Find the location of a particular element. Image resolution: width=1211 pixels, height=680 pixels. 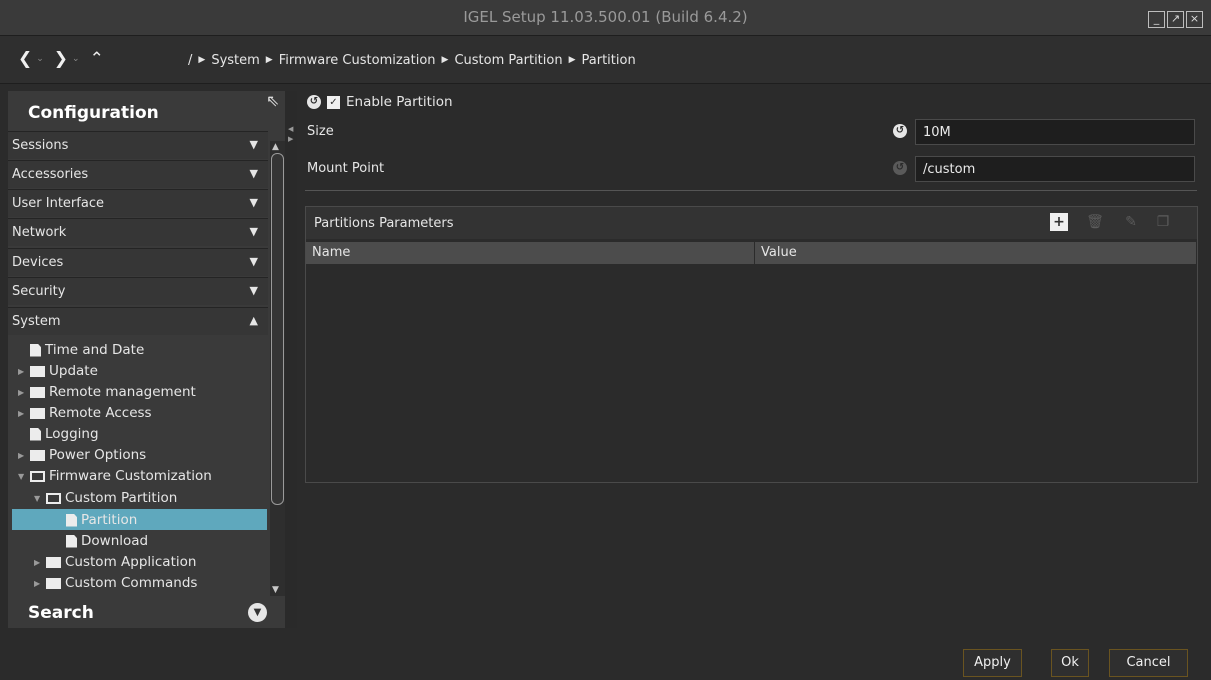

tree-item-label: Custom Partition is located at coordinates (121, 498).